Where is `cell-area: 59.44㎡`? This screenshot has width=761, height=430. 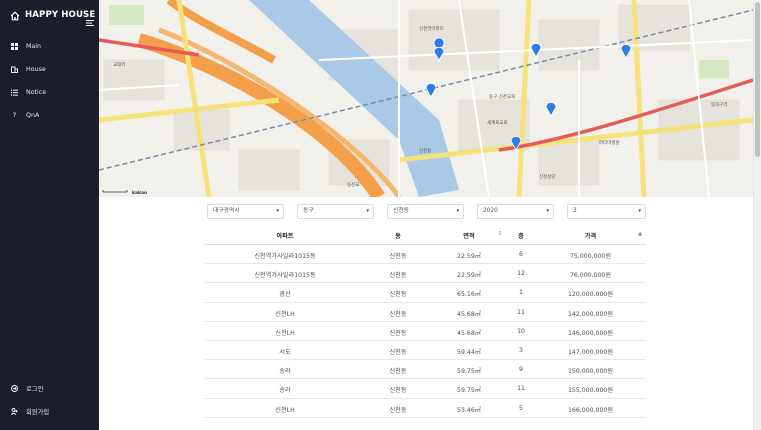 cell-area: 59.44㎡ is located at coordinates (469, 352).